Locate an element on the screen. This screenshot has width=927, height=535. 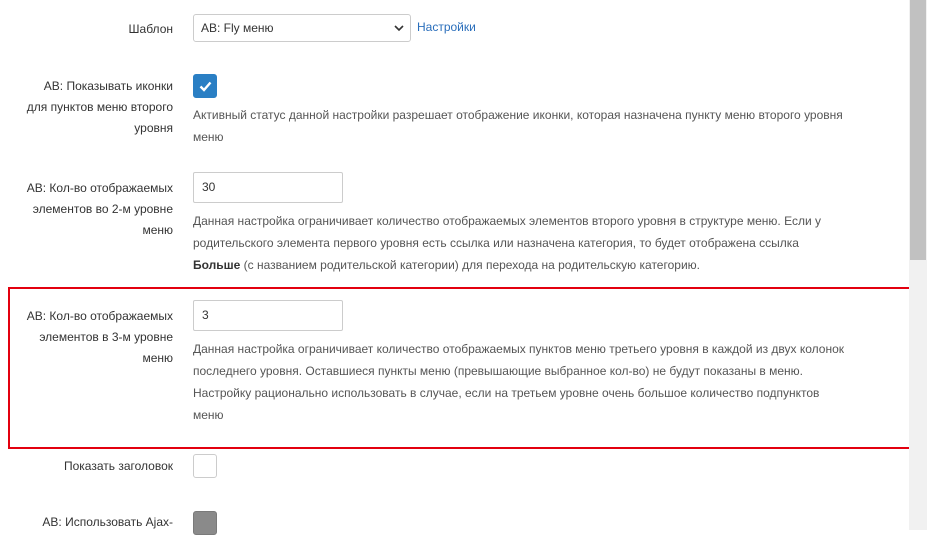
show-title-label: Показать заголовок is located at coordinates (118, 466).